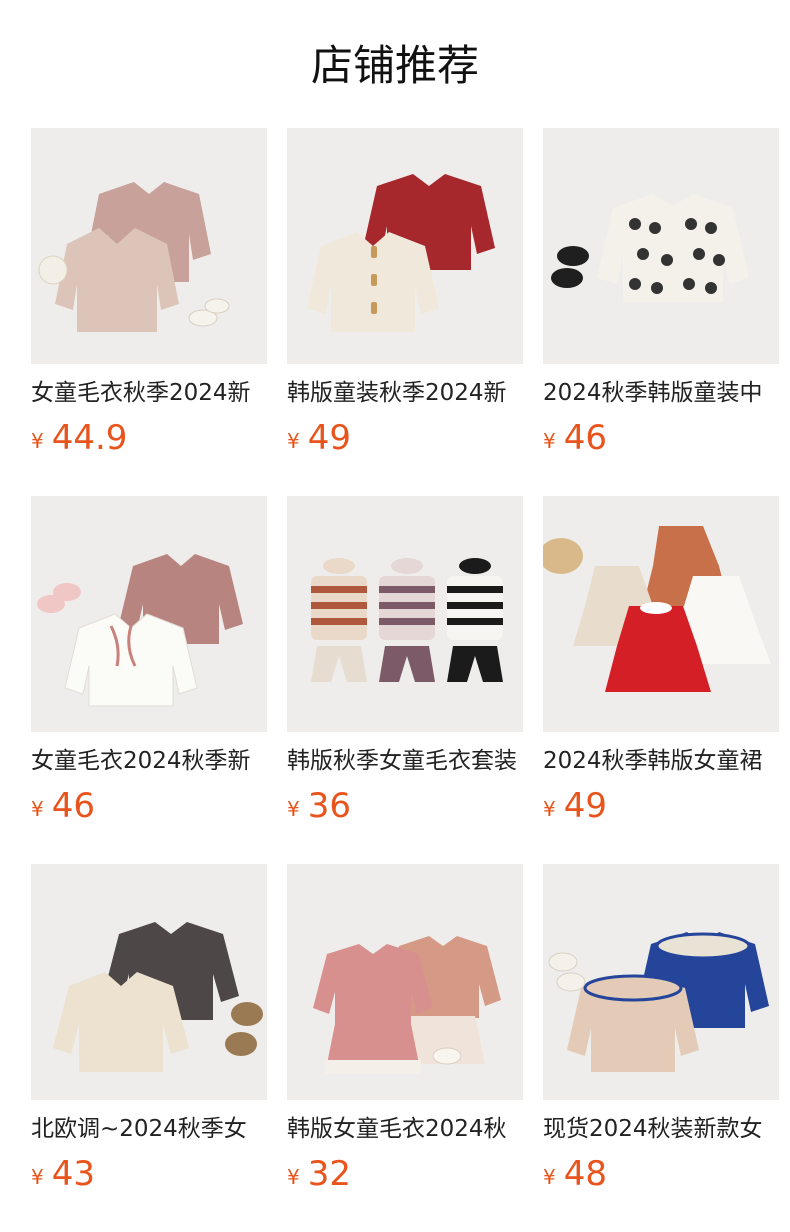 Image resolution: width=790 pixels, height=1232 pixels. I want to click on price-amount: 36, so click(329, 806).